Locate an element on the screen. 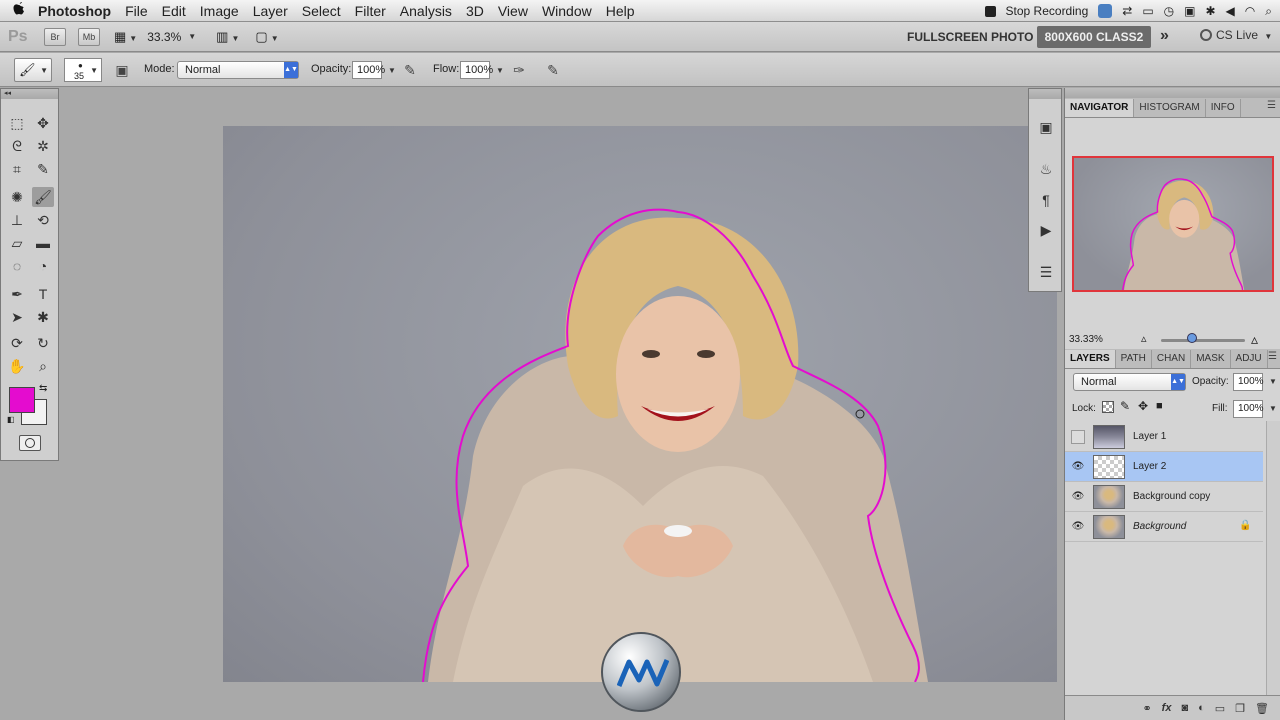 The image size is (1280, 720). hand-tool-icon: ✋ is located at coordinates (17, 366).